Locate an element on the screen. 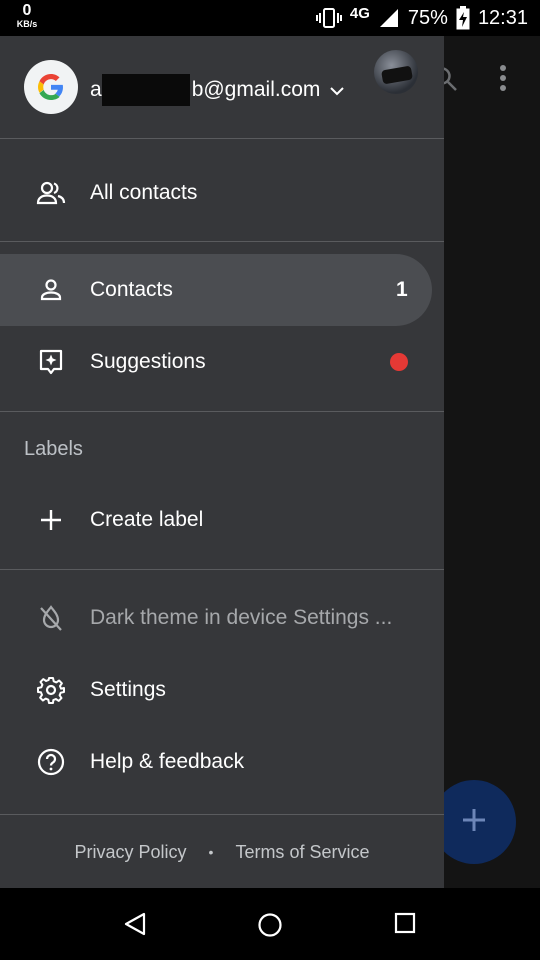  email-prefix: a is located at coordinates (96, 89).